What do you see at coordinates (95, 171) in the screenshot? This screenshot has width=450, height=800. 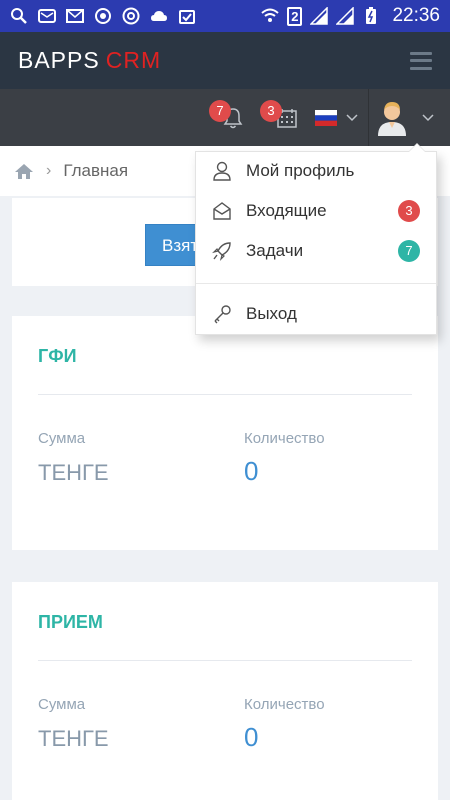 I see `breadcrumb-home-link: Главная` at bounding box center [95, 171].